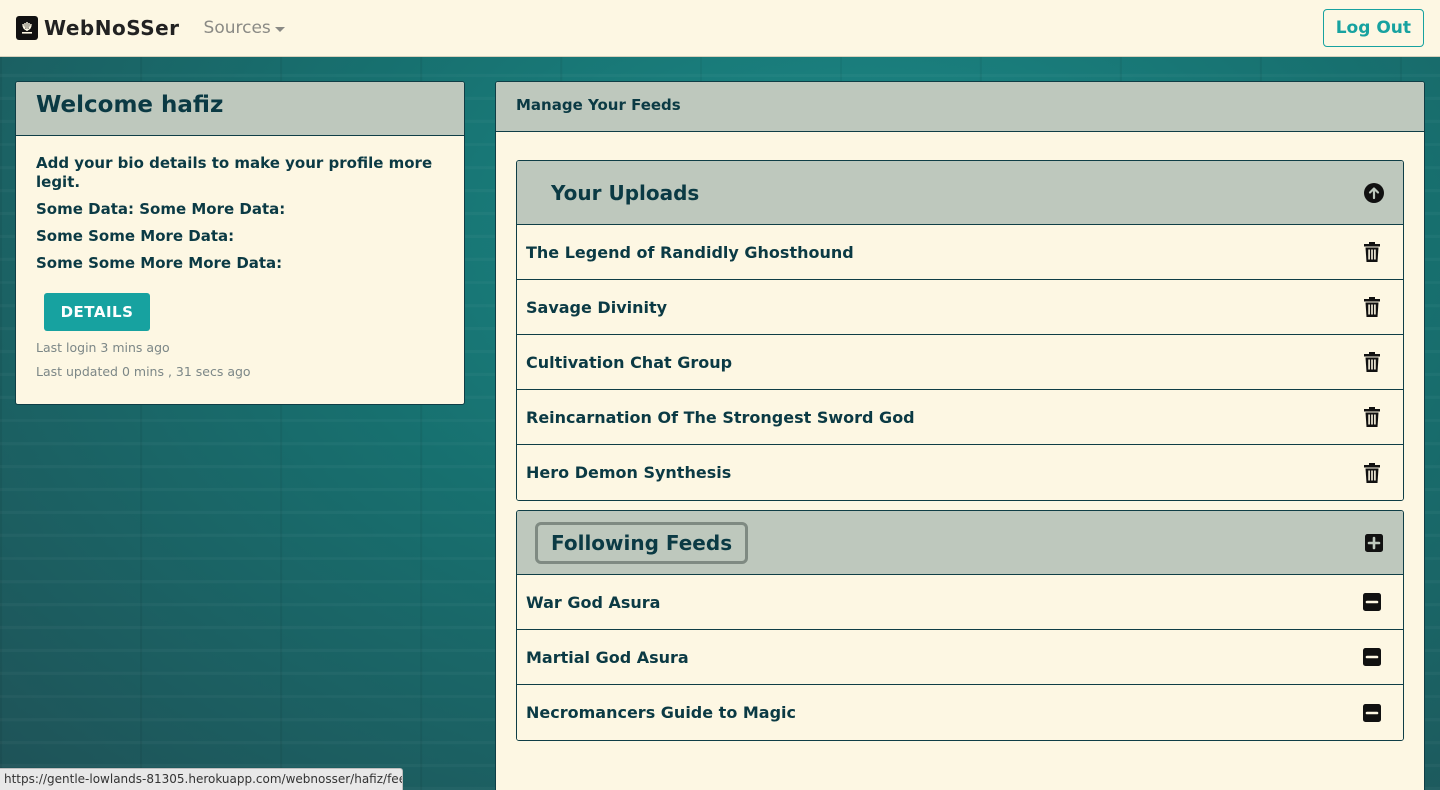  What do you see at coordinates (112, 28) in the screenshot?
I see `brand-name: WebNoSSer` at bounding box center [112, 28].